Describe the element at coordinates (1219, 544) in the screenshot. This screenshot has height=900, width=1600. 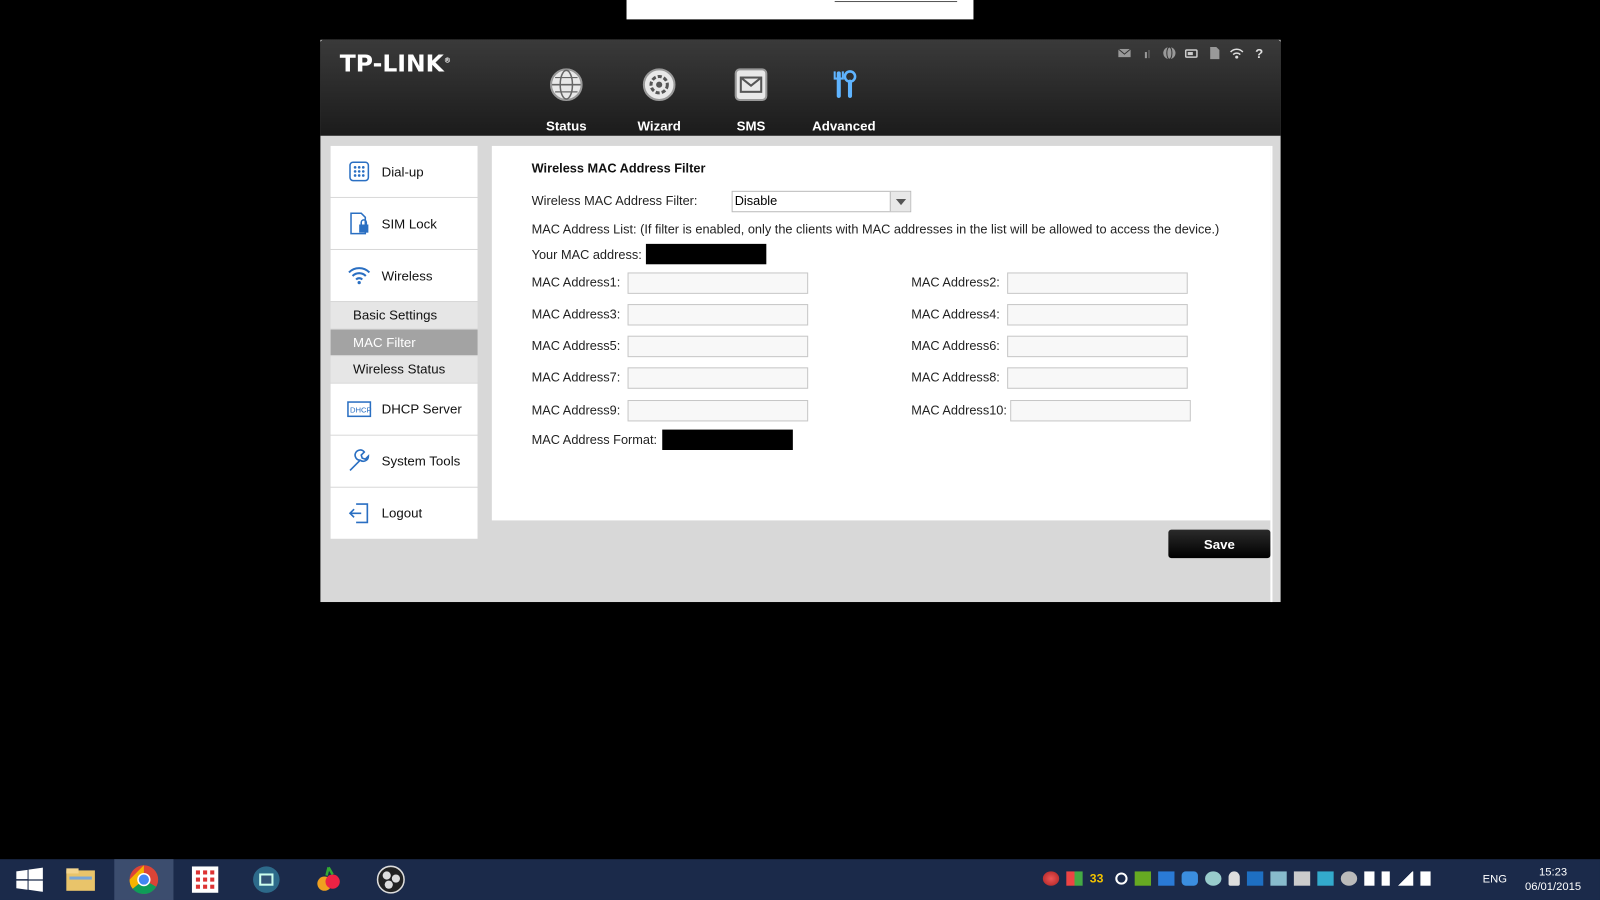
I see `save-button: Save` at that location.